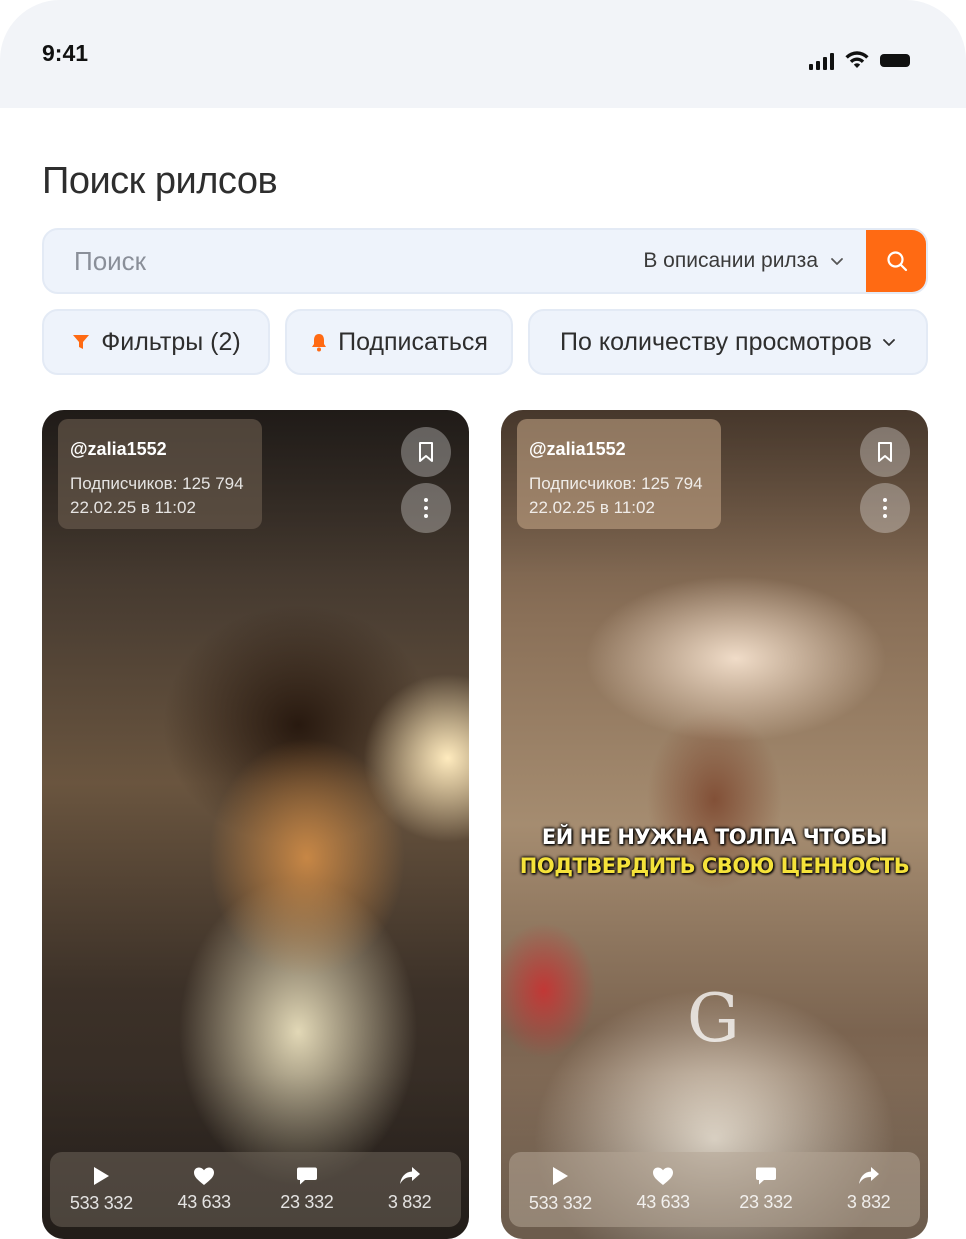  What do you see at coordinates (713, 1018) in the screenshot?
I see `watermark-logo: G` at bounding box center [713, 1018].